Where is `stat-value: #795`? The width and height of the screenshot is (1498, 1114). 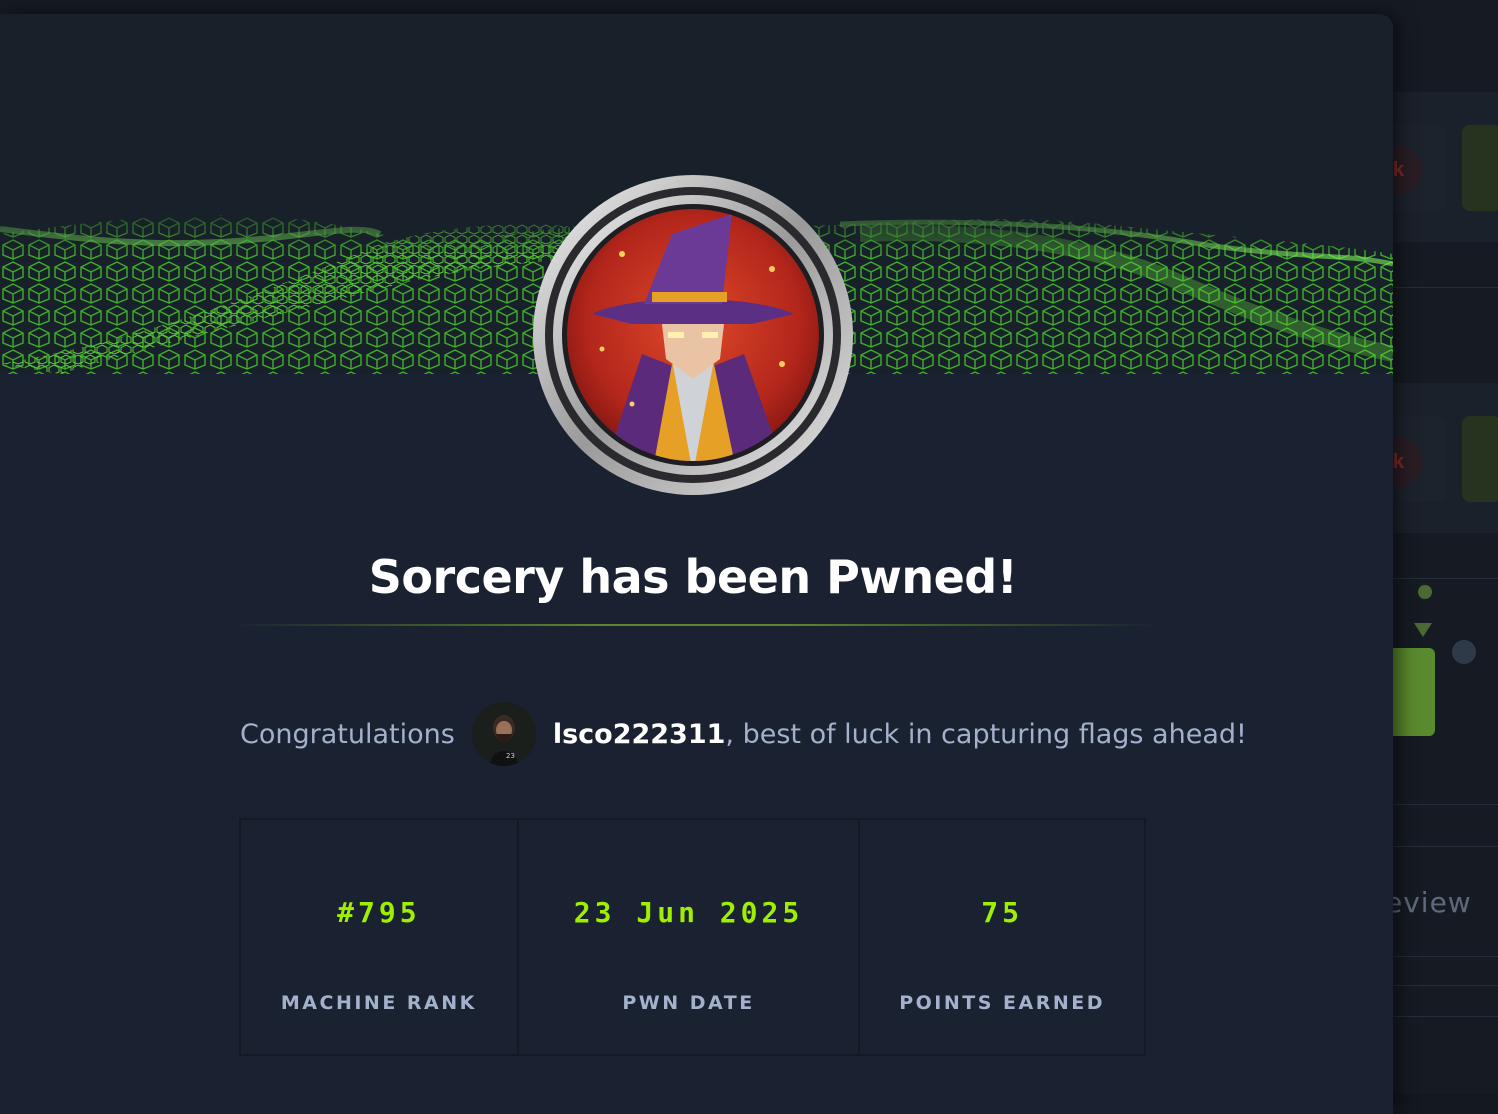 stat-value: #795 is located at coordinates (379, 912).